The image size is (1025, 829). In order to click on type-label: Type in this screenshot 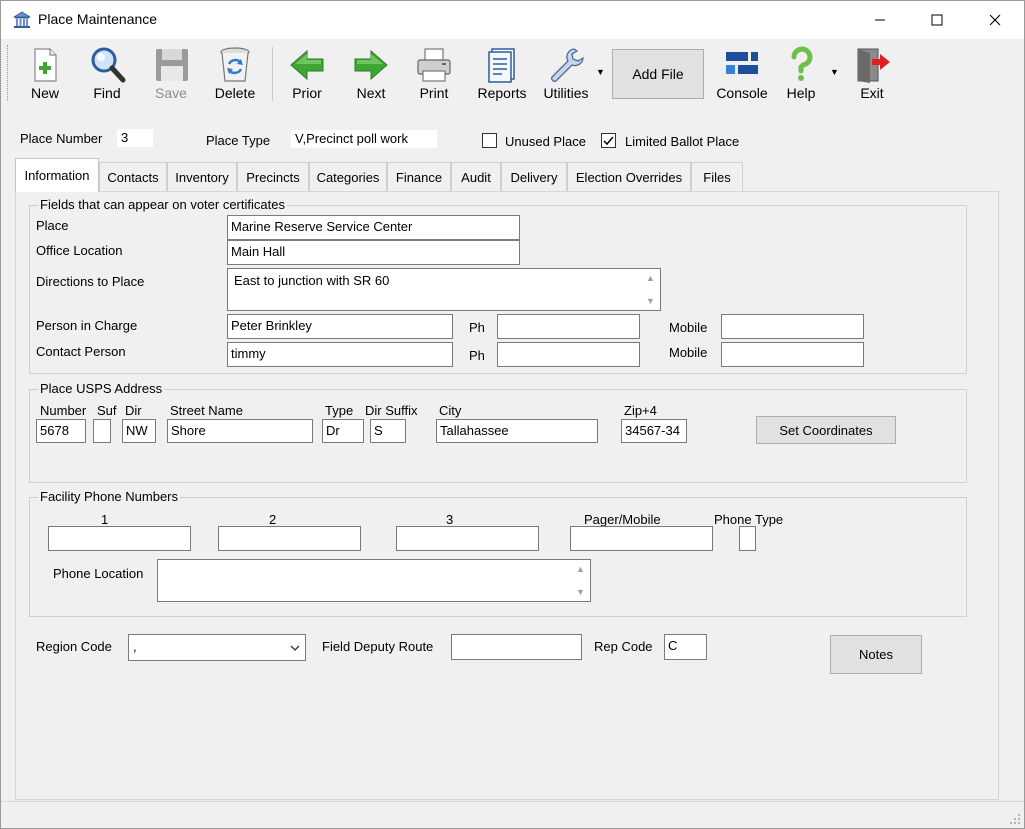, I will do `click(339, 410)`.